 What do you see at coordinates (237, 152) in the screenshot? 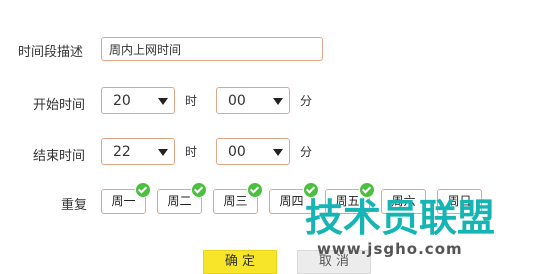
I see `end-minute-value: 00` at bounding box center [237, 152].